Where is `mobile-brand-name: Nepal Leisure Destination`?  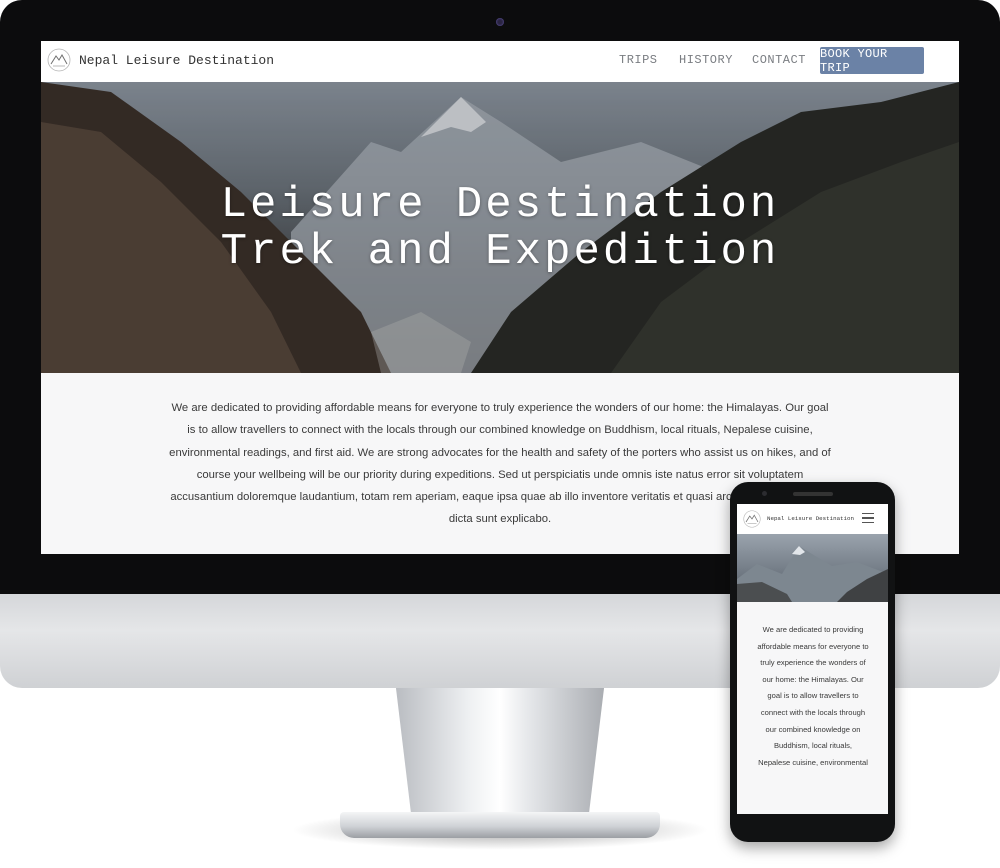 mobile-brand-name: Nepal Leisure Destination is located at coordinates (810, 518).